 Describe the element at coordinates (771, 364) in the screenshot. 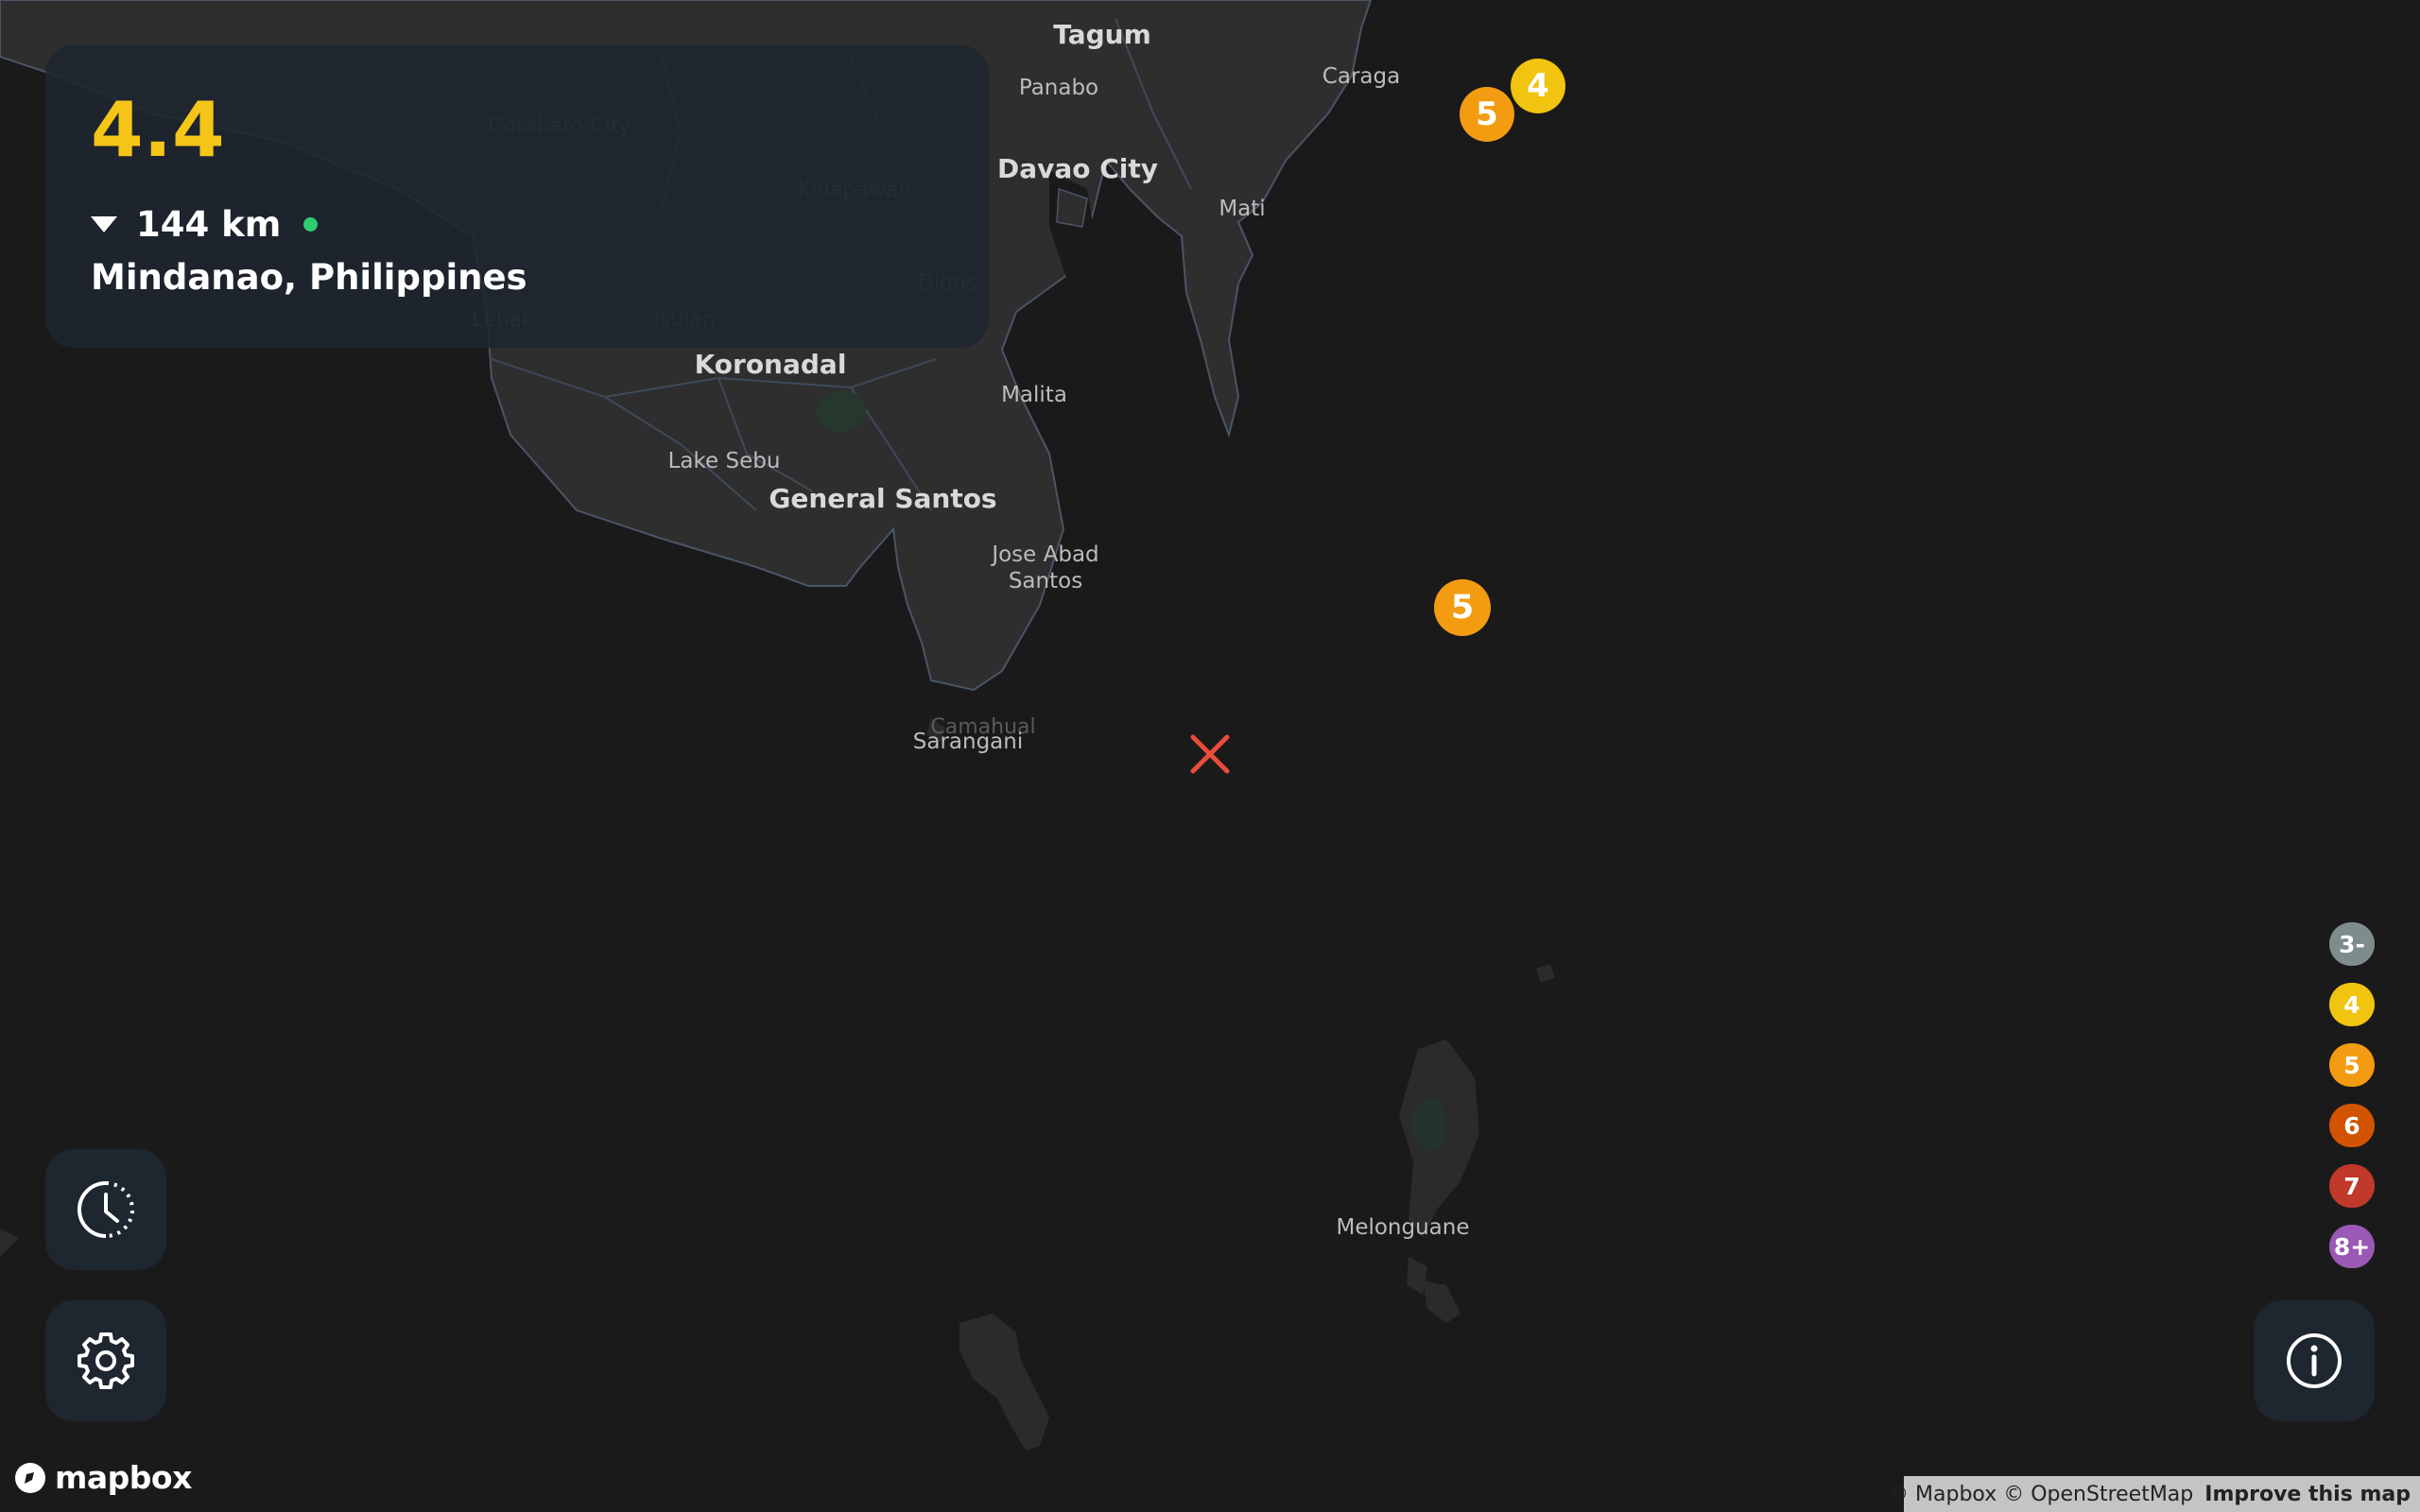

I see `place-label: Koronadal` at that location.